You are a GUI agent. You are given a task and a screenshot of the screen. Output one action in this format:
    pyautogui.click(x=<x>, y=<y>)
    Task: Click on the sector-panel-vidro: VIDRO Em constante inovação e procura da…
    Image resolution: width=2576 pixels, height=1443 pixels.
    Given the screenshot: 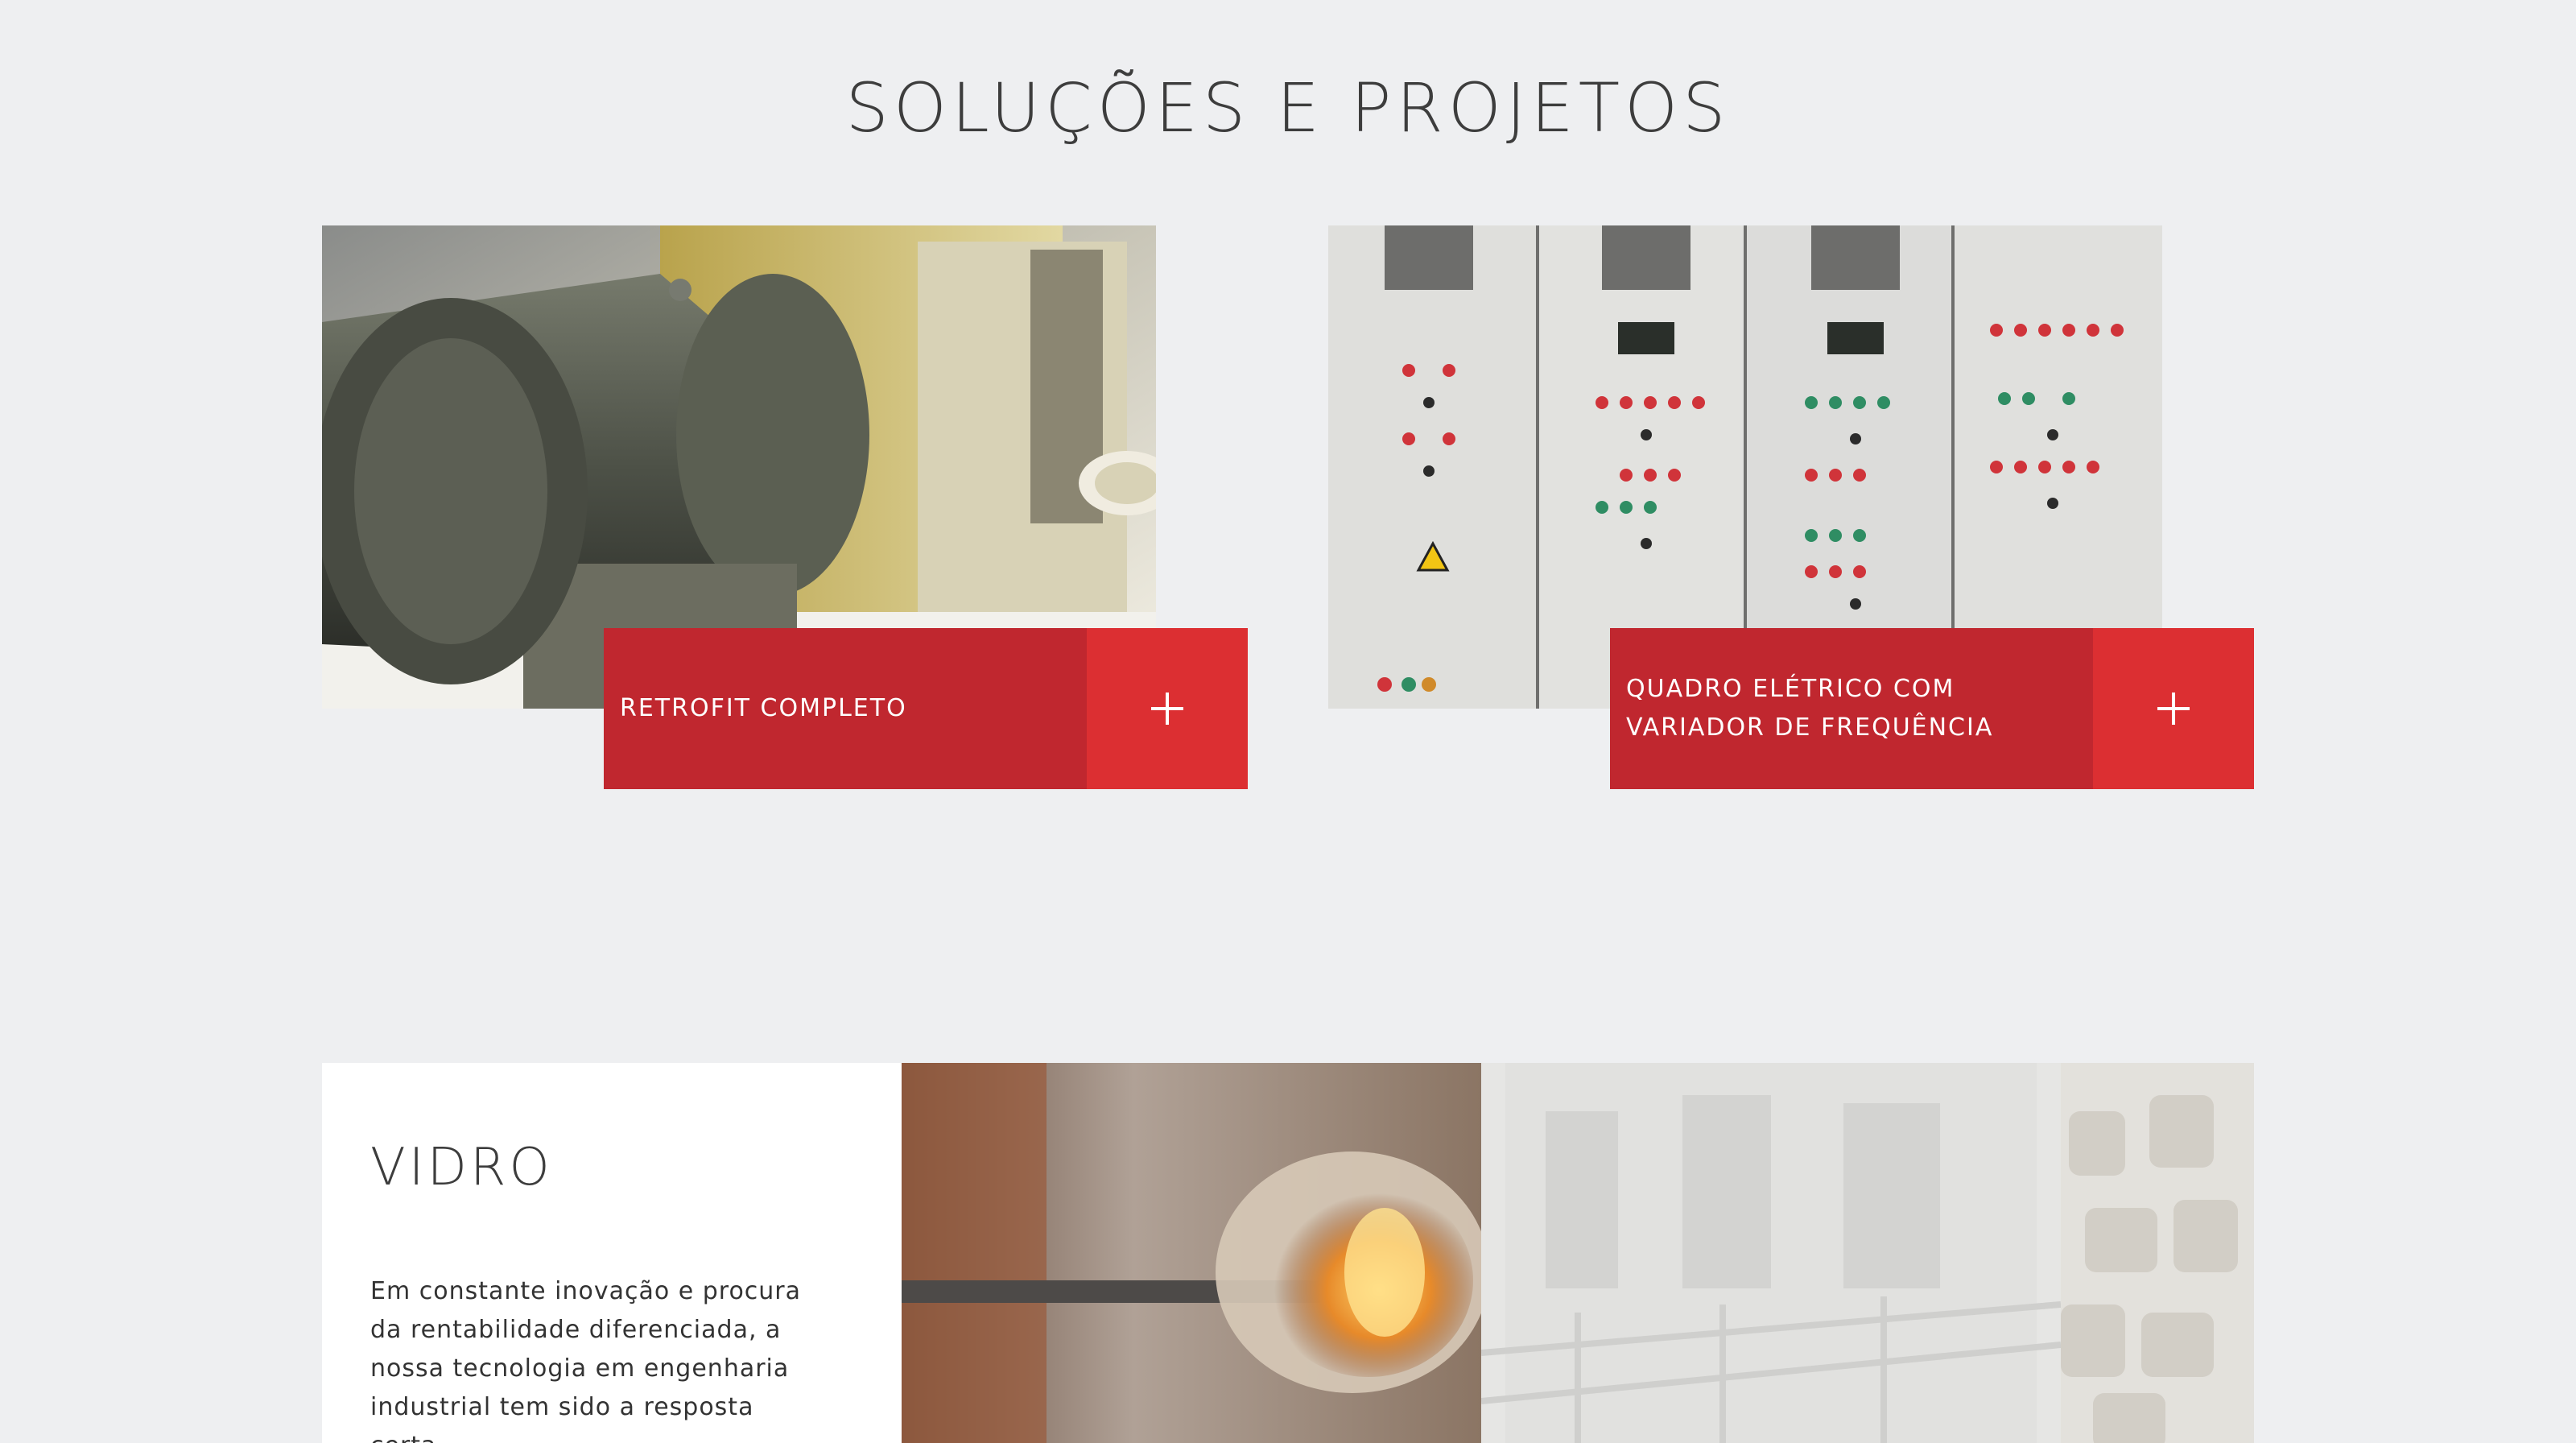 What is the action you would take?
    pyautogui.click(x=612, y=1253)
    